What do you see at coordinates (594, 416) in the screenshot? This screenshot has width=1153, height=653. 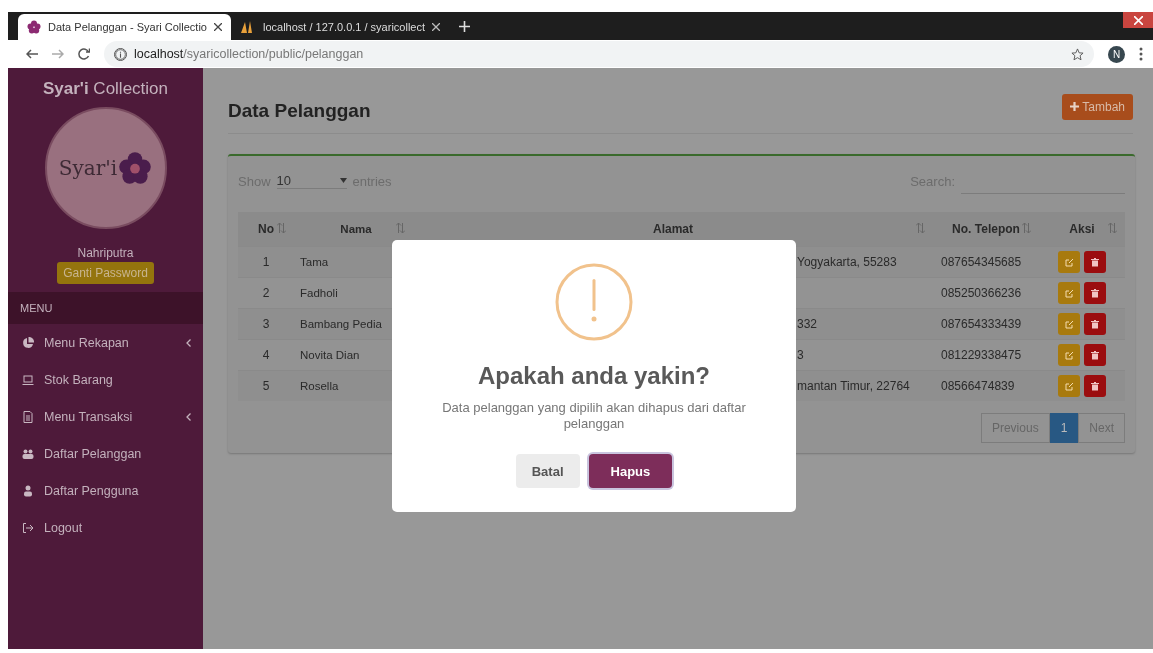 I see `dialog-message: Data pelanggan yang dipilih akan dihapus dari daftar pelanggan` at bounding box center [594, 416].